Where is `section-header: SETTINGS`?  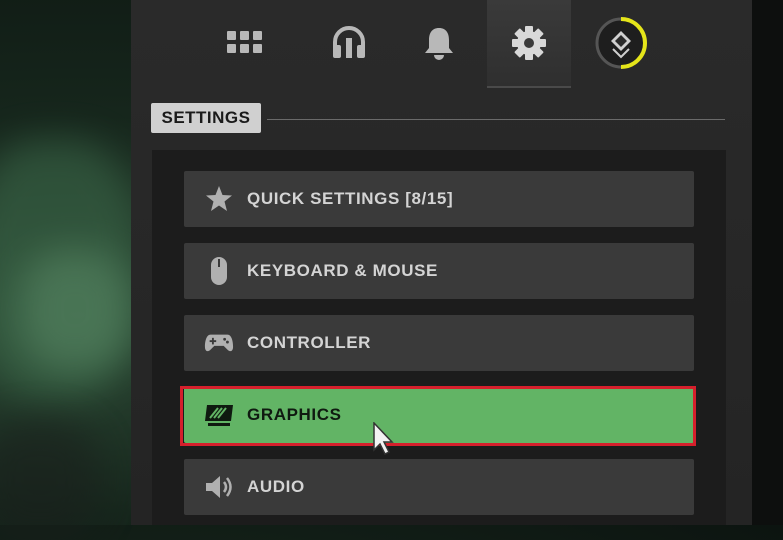
section-header: SETTINGS is located at coordinates (438, 119).